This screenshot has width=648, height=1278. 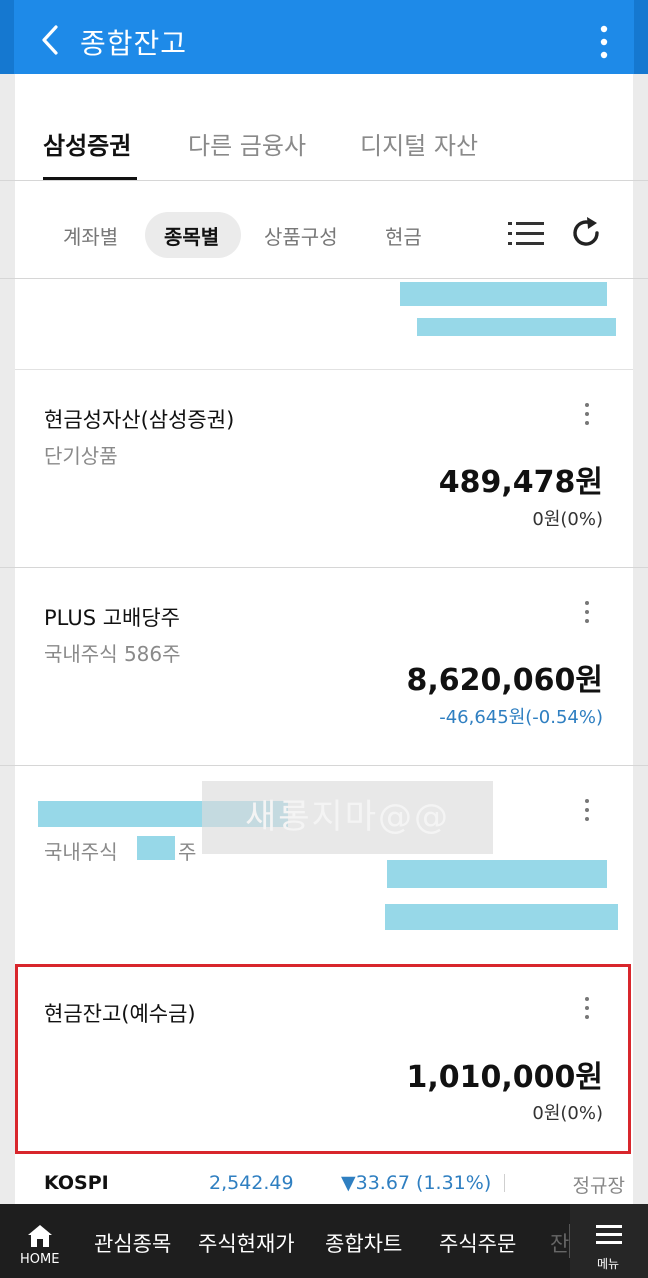 What do you see at coordinates (246, 1243) in the screenshot?
I see `nav-current-price: 주식현재가` at bounding box center [246, 1243].